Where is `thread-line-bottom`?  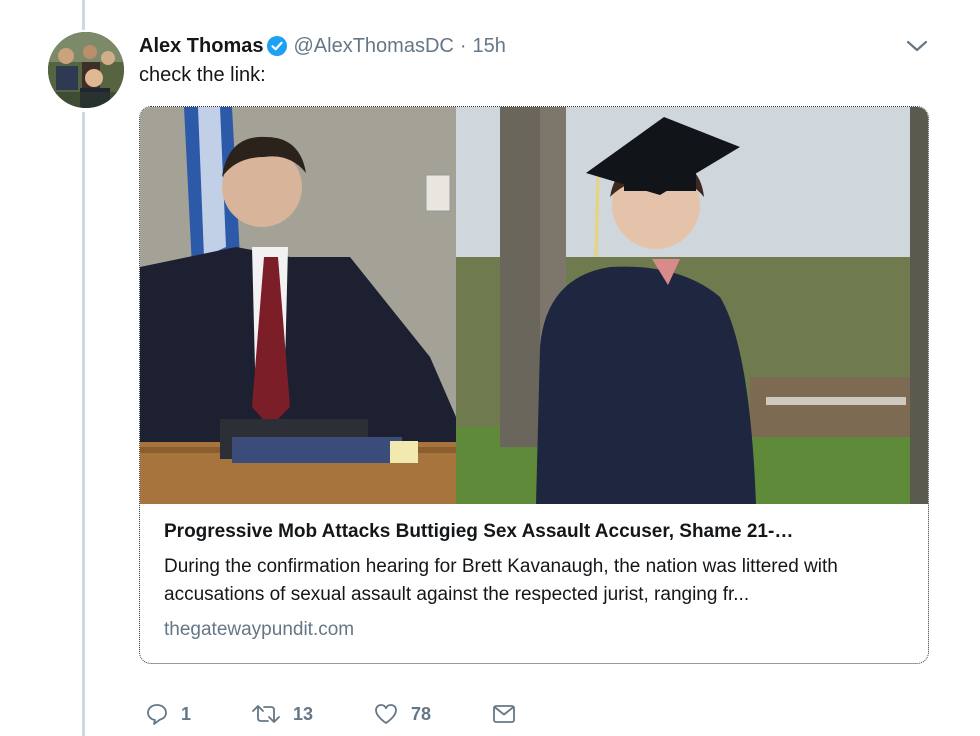 thread-line-bottom is located at coordinates (83, 424).